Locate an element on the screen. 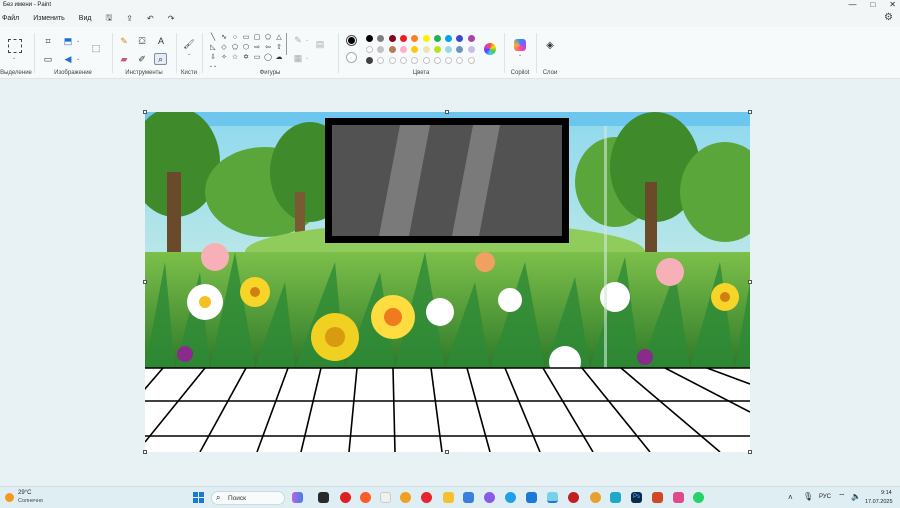 This screenshot has width=900, height=508. diamond-shape-icon: ◇ is located at coordinates (224, 47).